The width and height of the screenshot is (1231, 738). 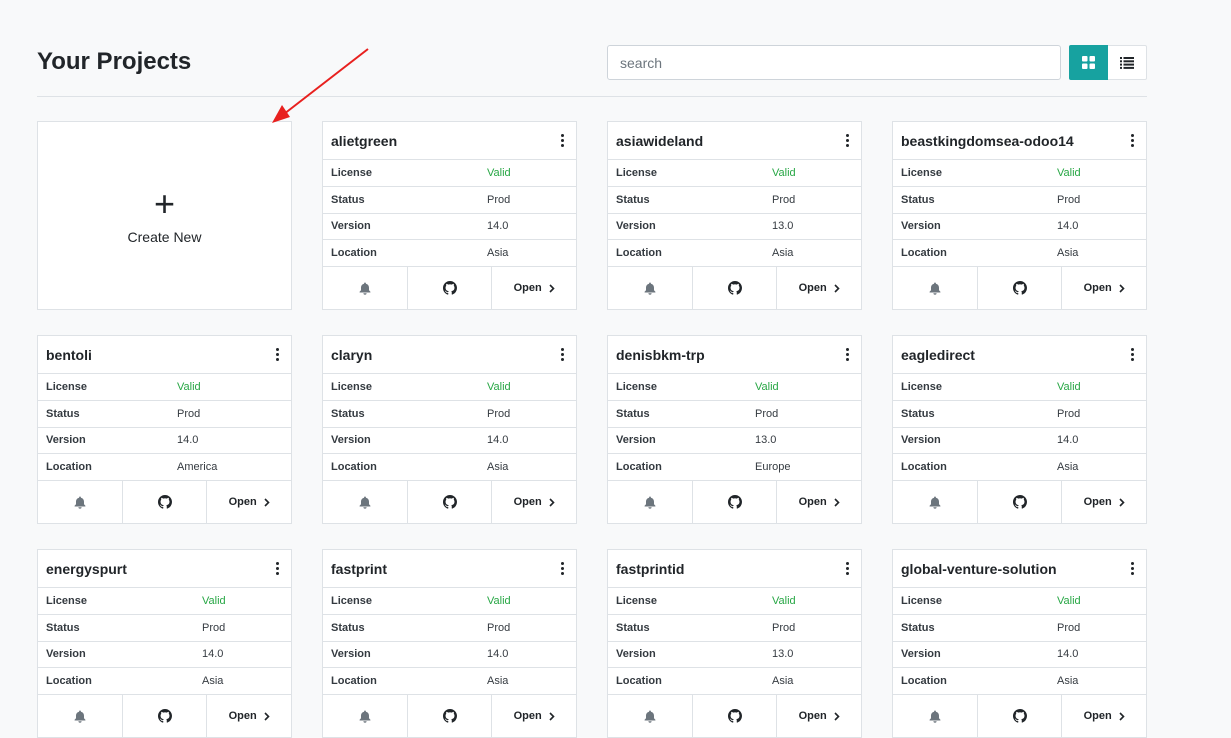 I want to click on search-input, so click(x=834, y=62).